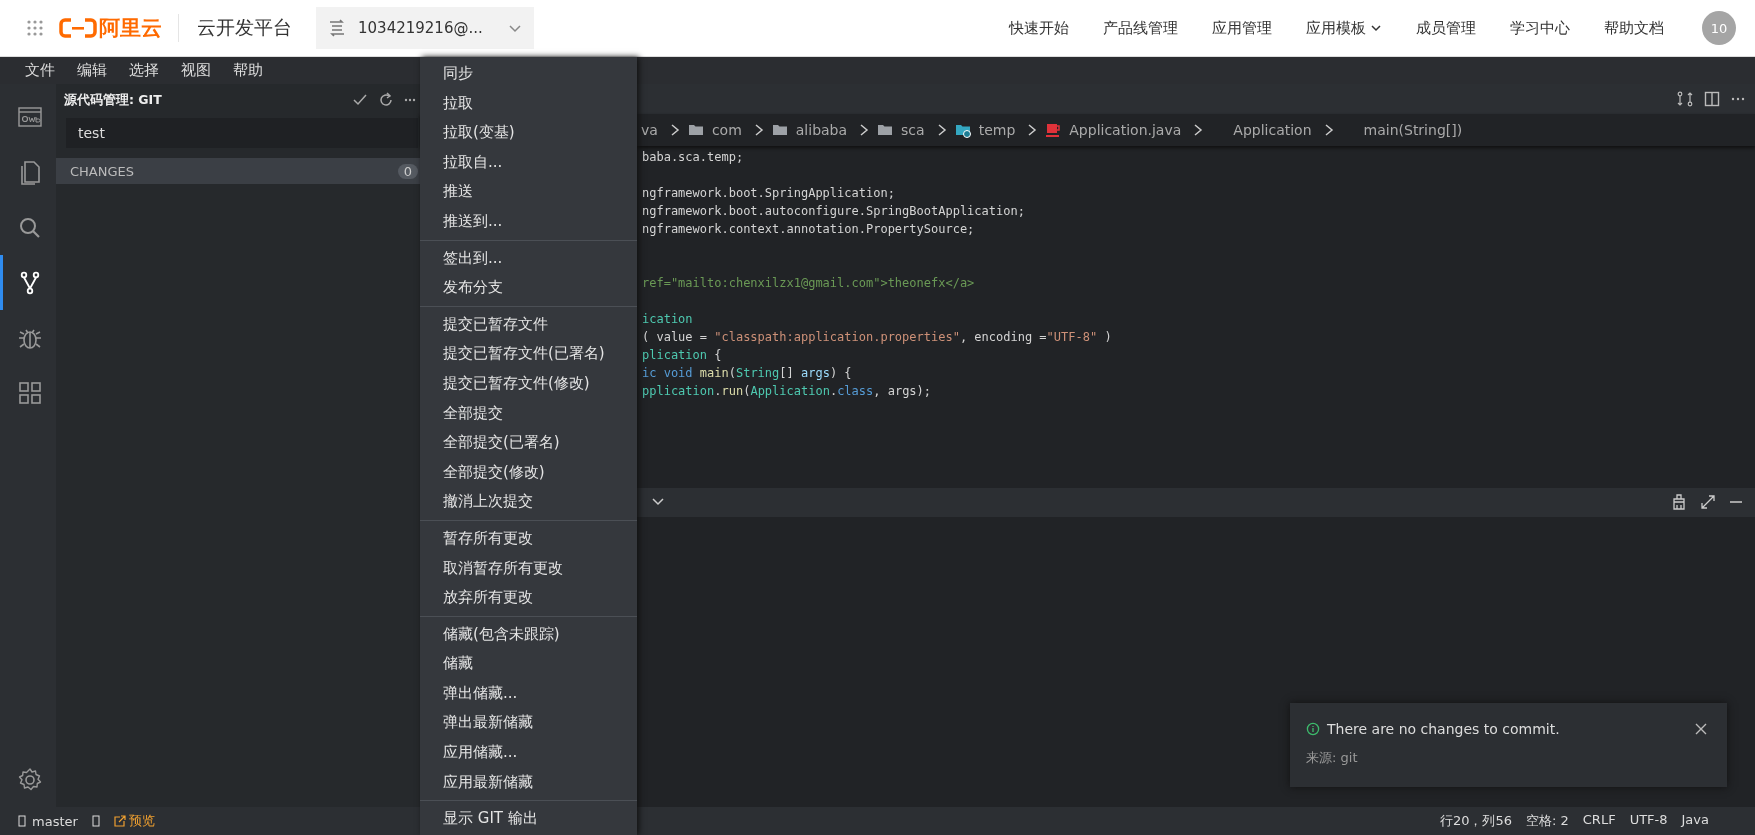 The height and width of the screenshot is (835, 1755). I want to click on count-badge: 0, so click(407, 171).